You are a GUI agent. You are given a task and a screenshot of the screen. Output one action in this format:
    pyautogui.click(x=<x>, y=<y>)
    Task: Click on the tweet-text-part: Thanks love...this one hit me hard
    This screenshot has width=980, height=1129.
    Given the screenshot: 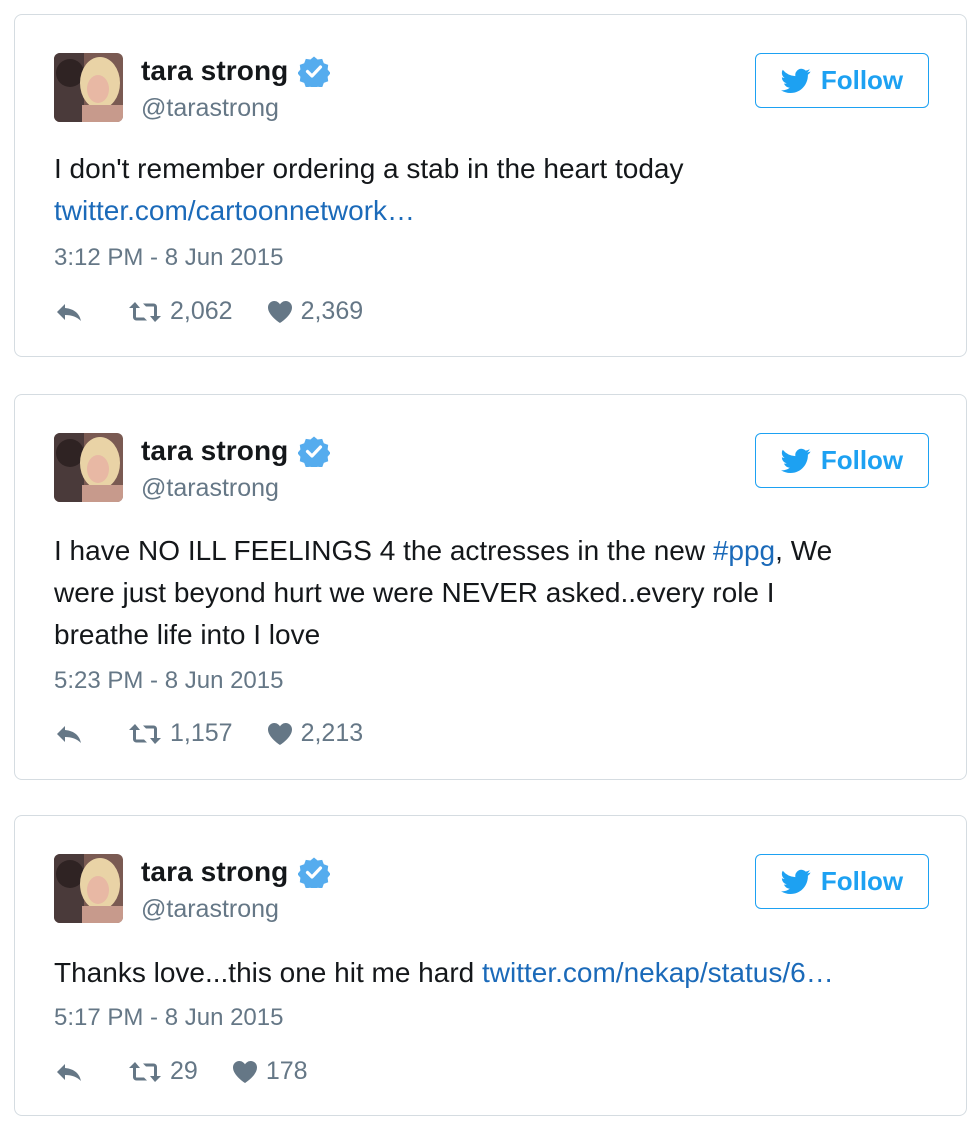 What is the action you would take?
    pyautogui.click(x=268, y=972)
    